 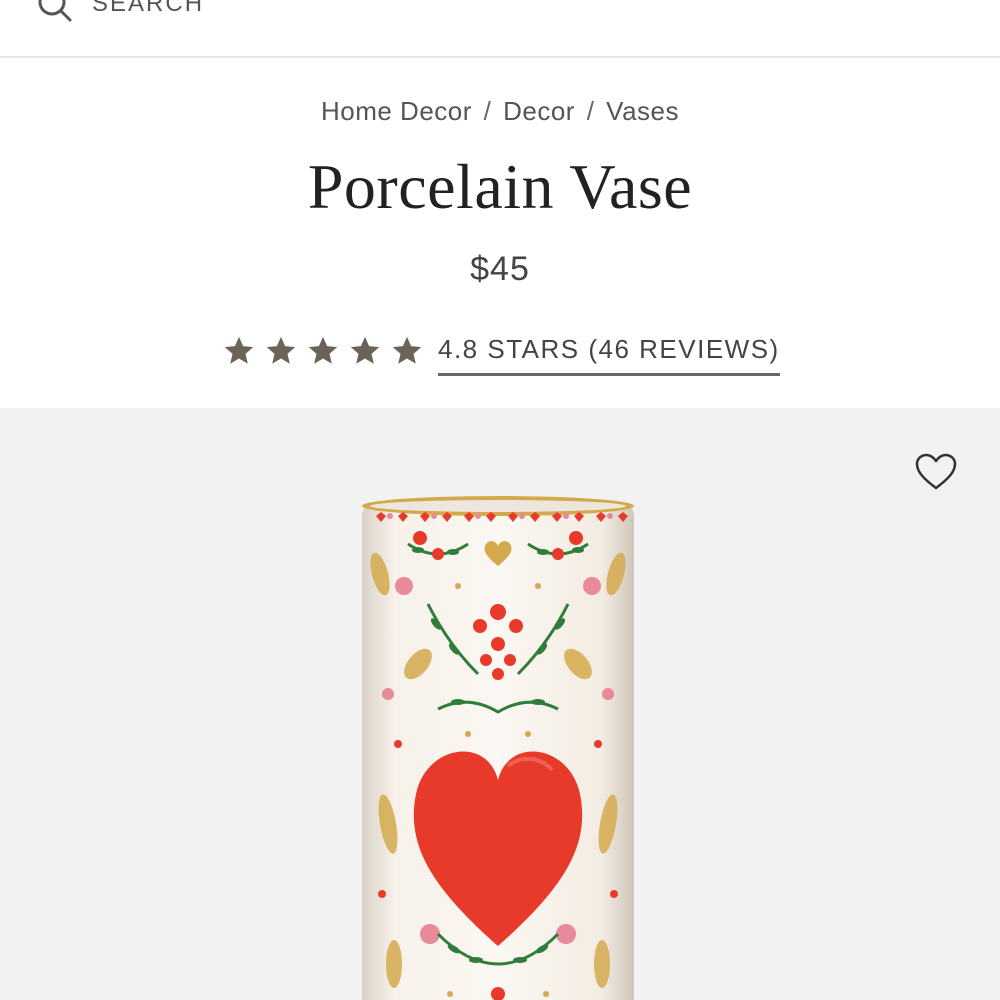 What do you see at coordinates (498, 747) in the screenshot?
I see `product-image` at bounding box center [498, 747].